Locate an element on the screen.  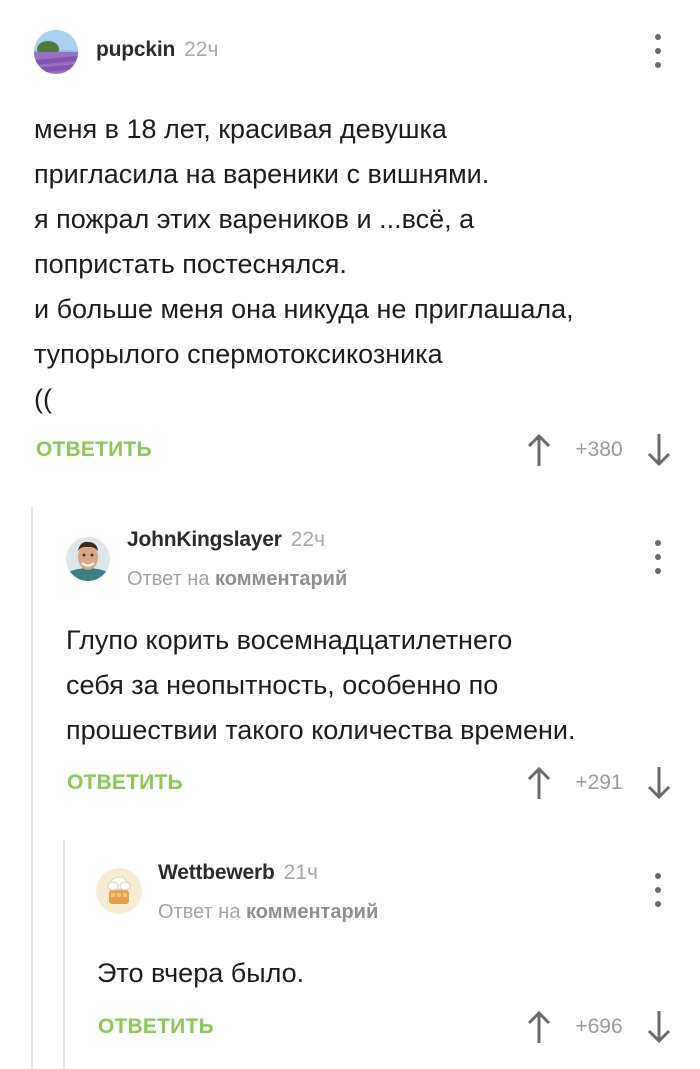
comment-header: pupckin 22ч is located at coordinates (157, 50).